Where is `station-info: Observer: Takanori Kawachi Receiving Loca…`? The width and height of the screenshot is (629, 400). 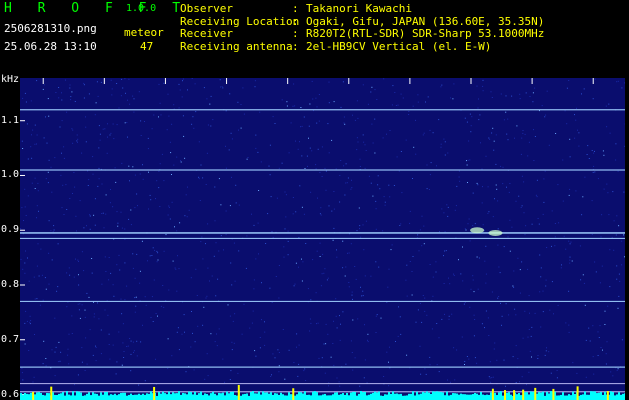
station-info: Observer: Takanori Kawachi Receiving Loca… is located at coordinates (362, 27).